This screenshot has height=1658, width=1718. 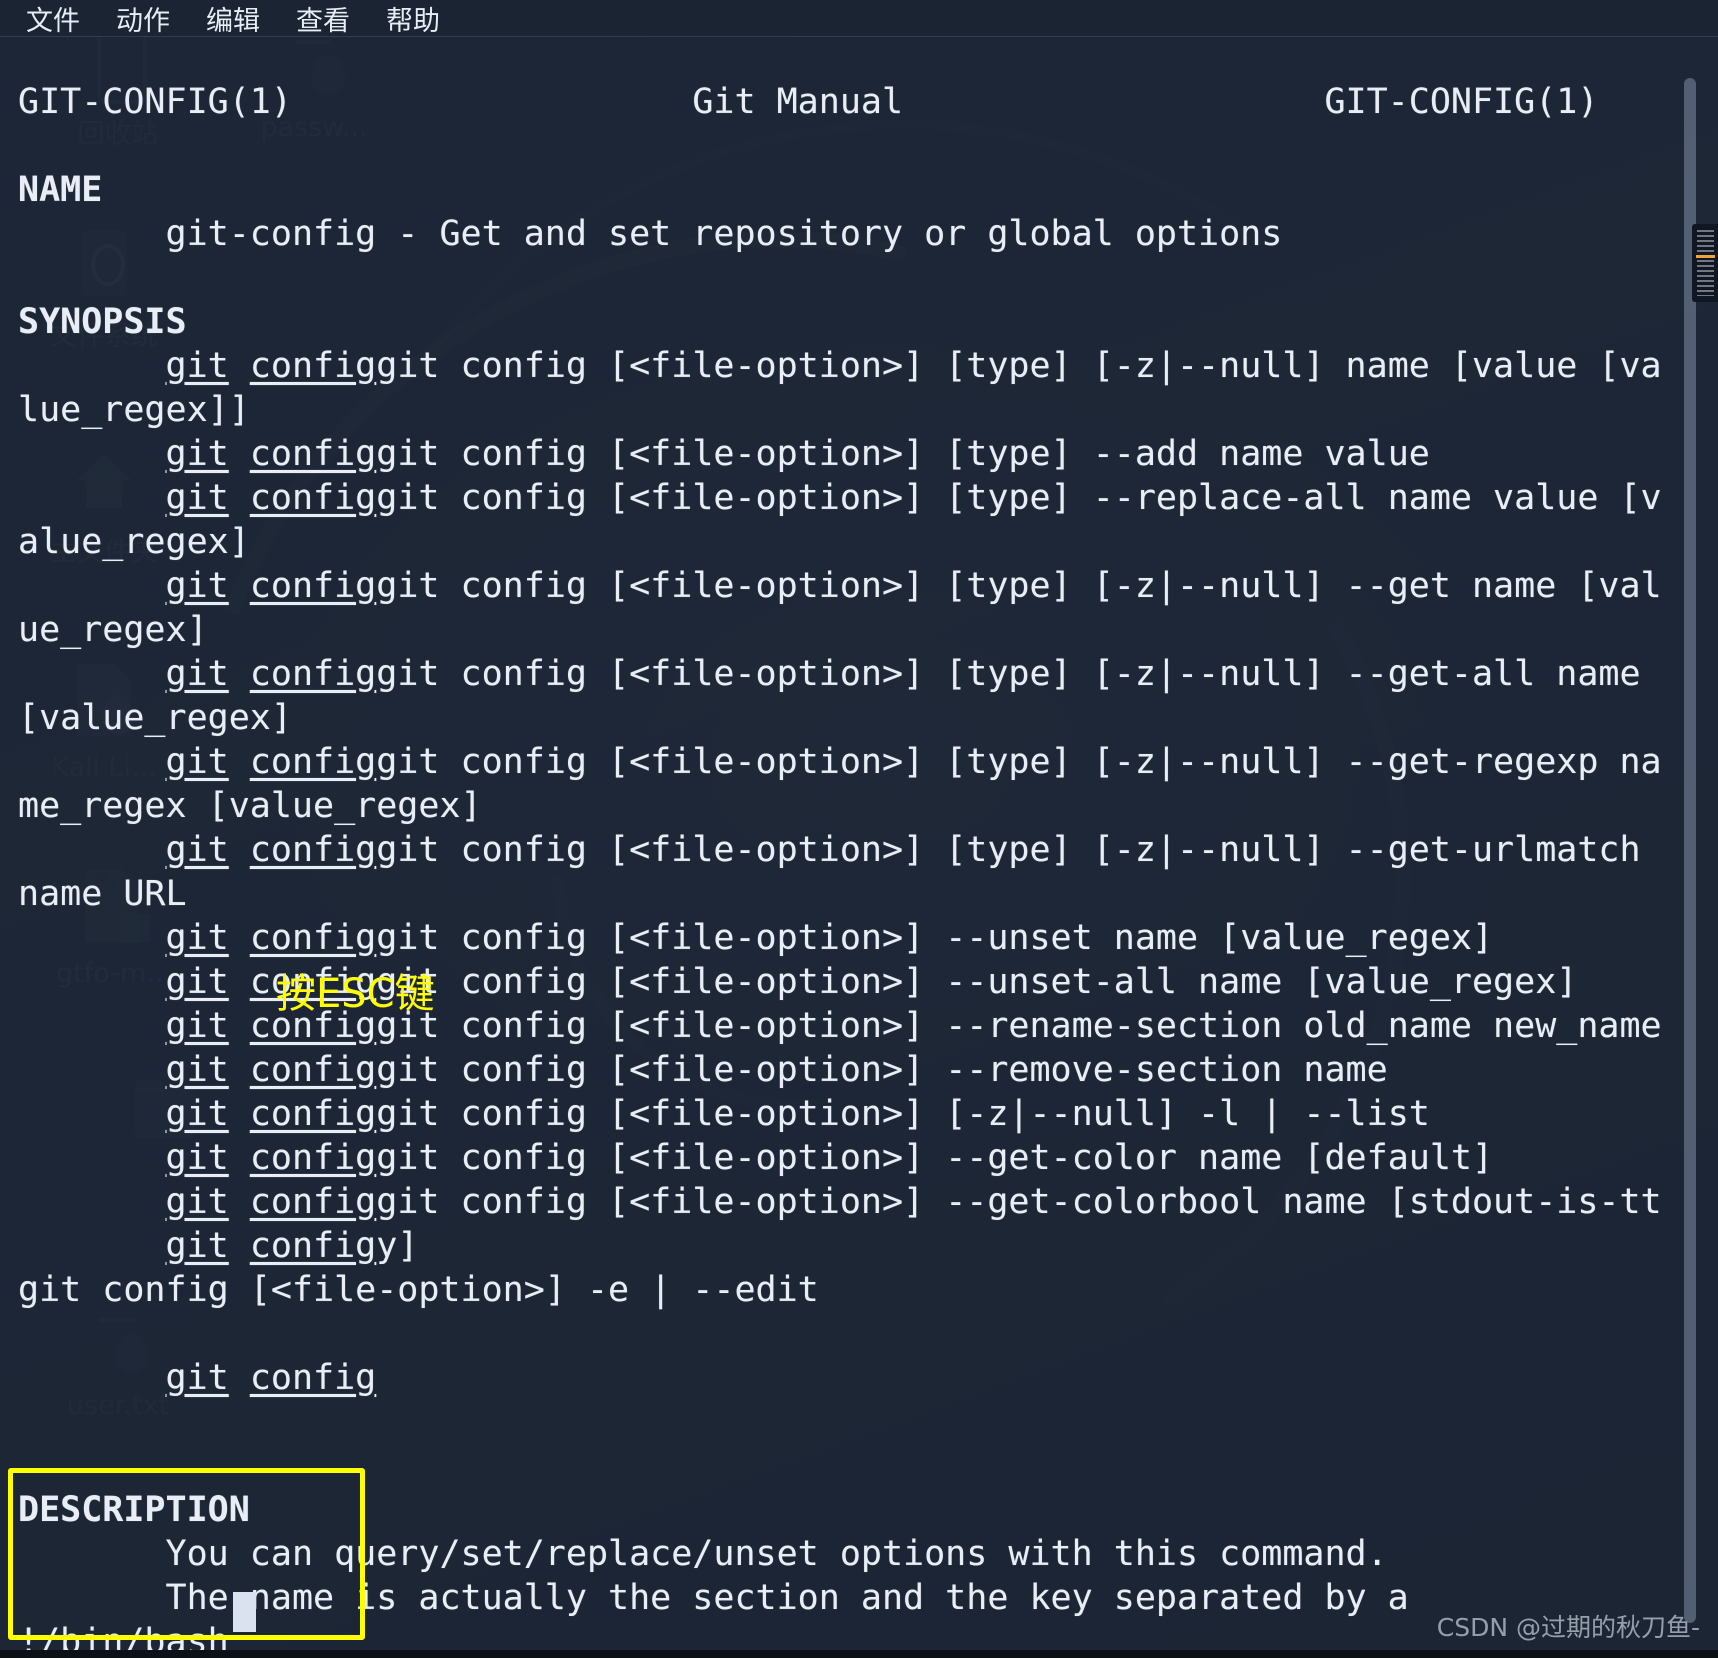 I want to click on synopsis-line: git config [<file-option>] -e | --edit, so click(x=418, y=1290).